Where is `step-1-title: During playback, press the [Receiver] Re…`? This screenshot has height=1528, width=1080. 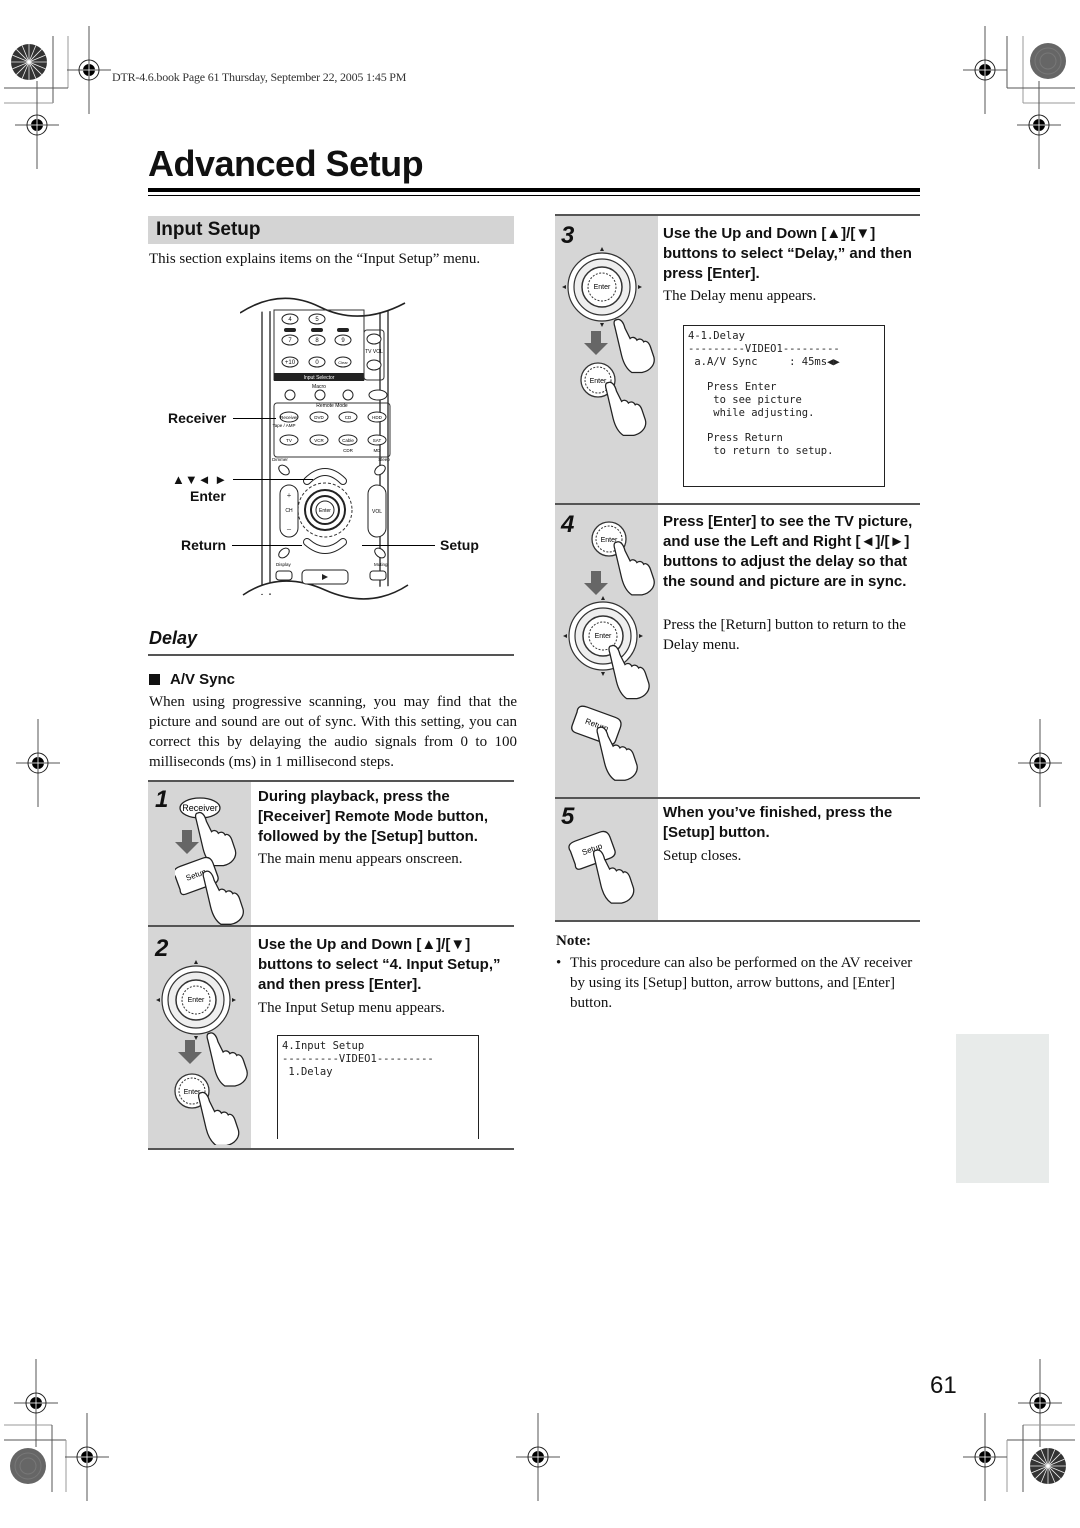
step-1-title: During playback, press the [Receiver] Re… is located at coordinates (373, 816).